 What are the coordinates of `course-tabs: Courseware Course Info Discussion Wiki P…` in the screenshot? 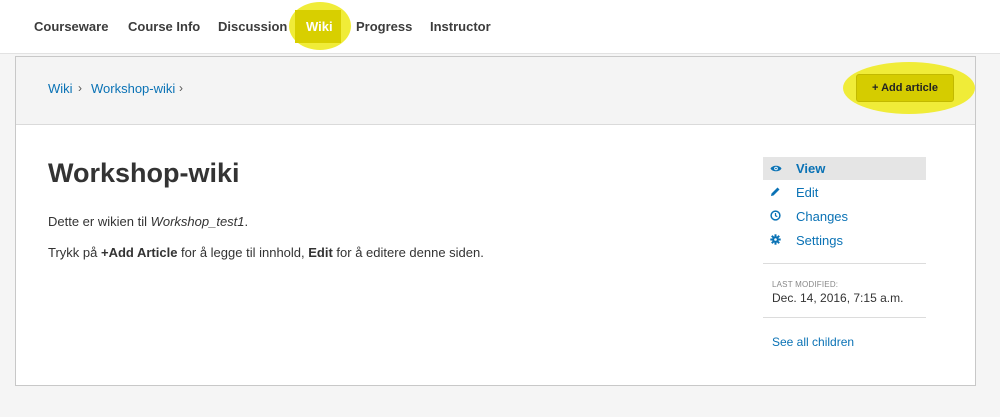 It's located at (500, 27).